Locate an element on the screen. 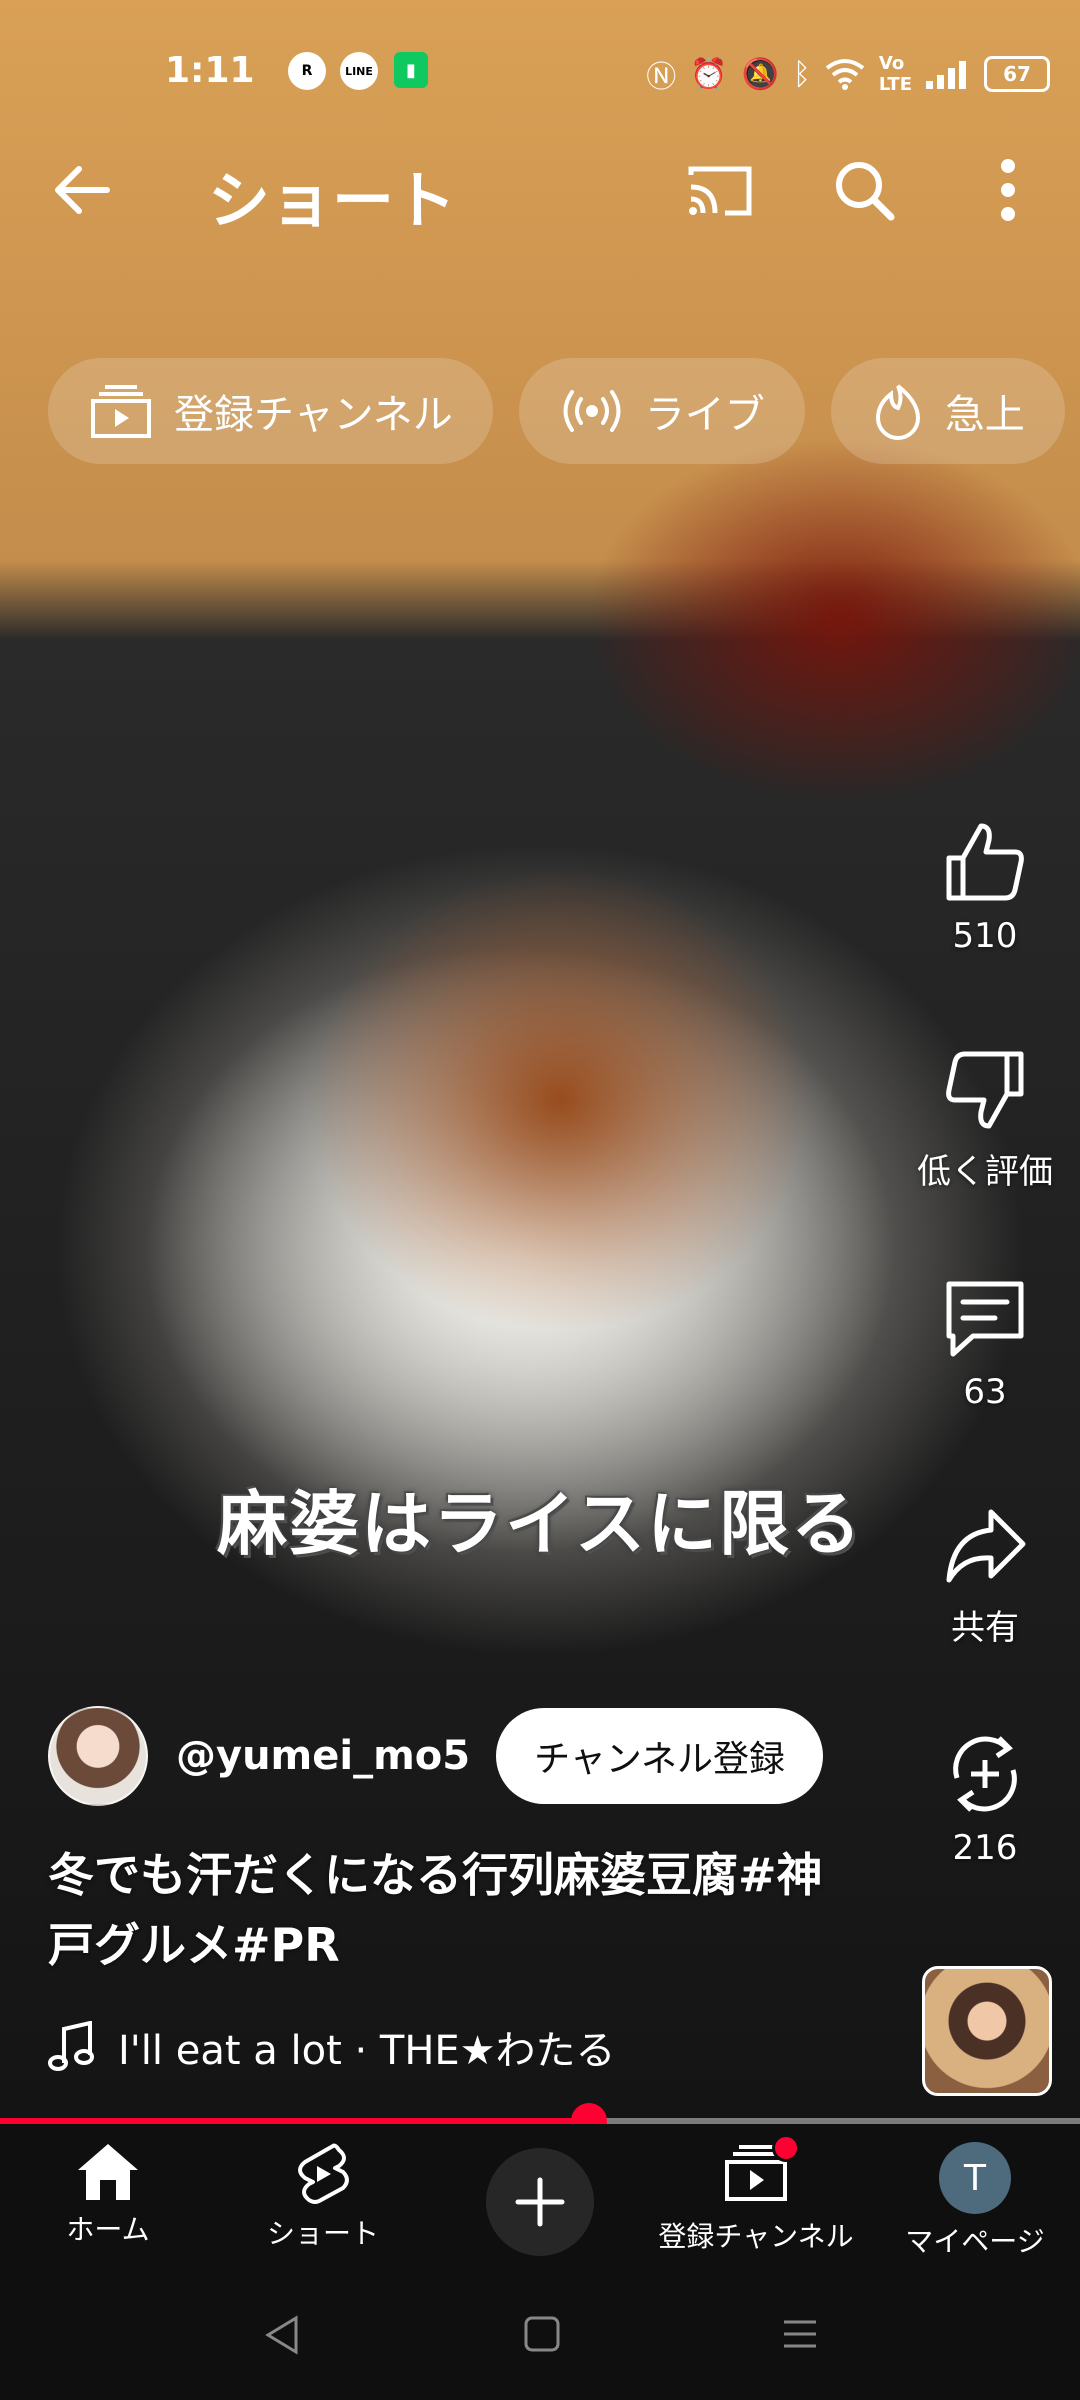  like-count: 510 is located at coordinates (985, 936).